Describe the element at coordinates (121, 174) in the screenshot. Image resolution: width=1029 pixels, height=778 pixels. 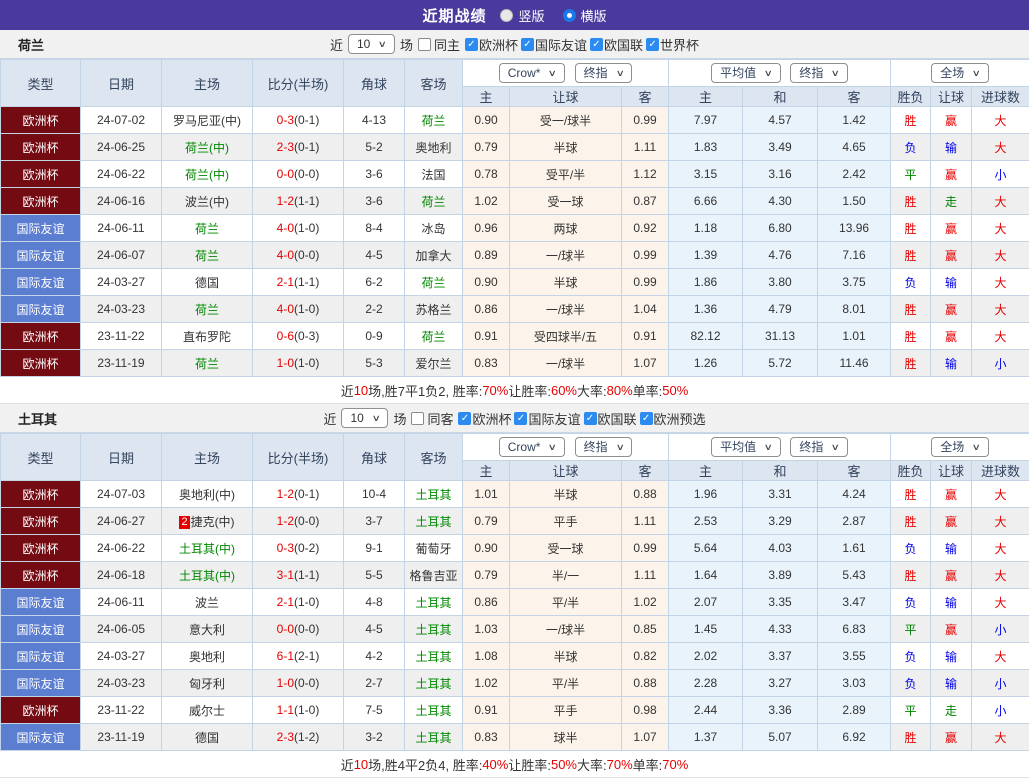
I see `date-cell: 24-06-22` at that location.